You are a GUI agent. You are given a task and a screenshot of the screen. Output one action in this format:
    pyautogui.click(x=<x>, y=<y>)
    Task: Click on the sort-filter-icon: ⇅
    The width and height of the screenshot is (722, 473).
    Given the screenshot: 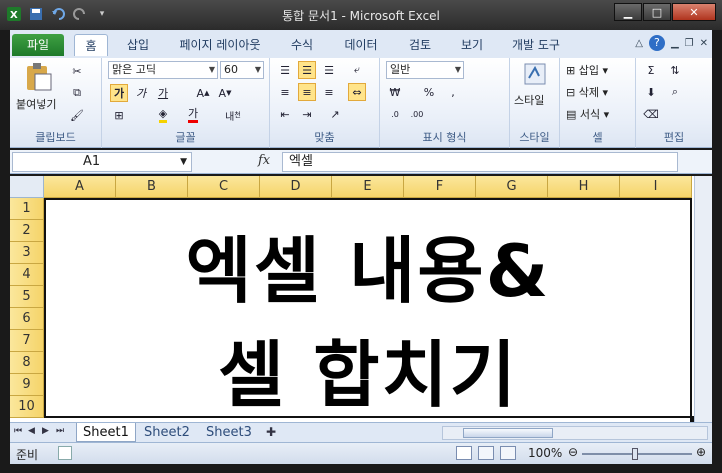 What is the action you would take?
    pyautogui.click(x=675, y=70)
    